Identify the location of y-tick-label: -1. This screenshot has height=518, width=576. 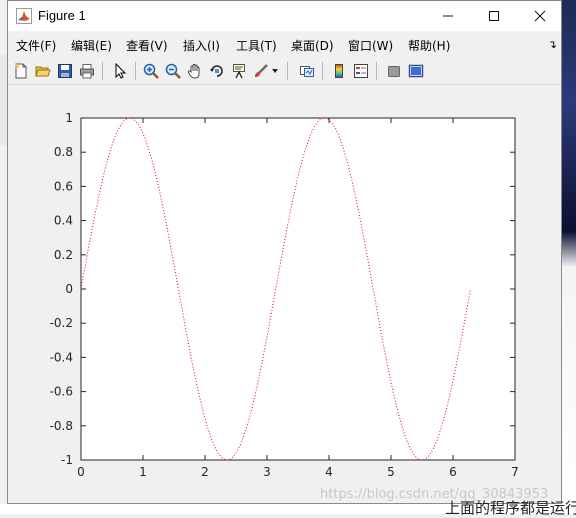
(67, 460).